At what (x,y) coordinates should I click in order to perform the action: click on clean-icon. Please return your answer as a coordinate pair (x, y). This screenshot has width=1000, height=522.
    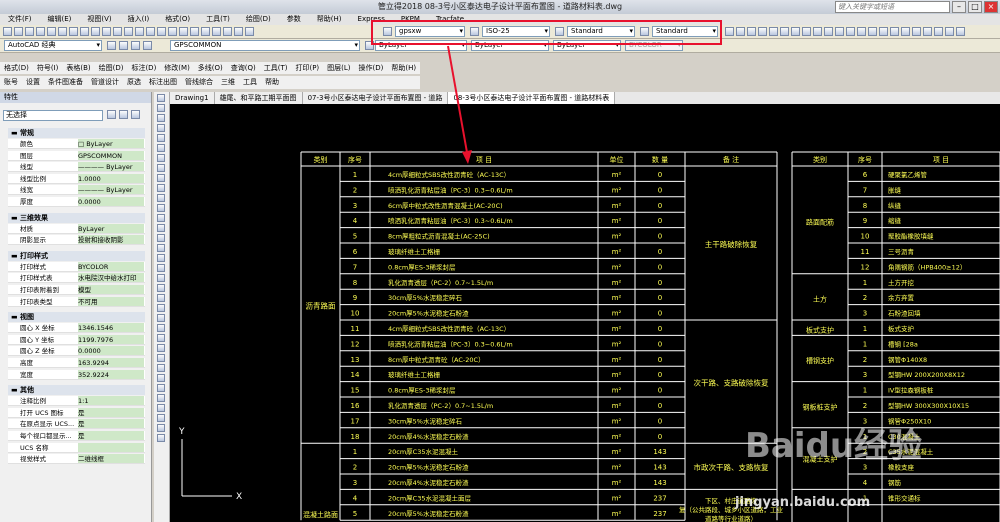
    Looking at the image, I should click on (949, 31).